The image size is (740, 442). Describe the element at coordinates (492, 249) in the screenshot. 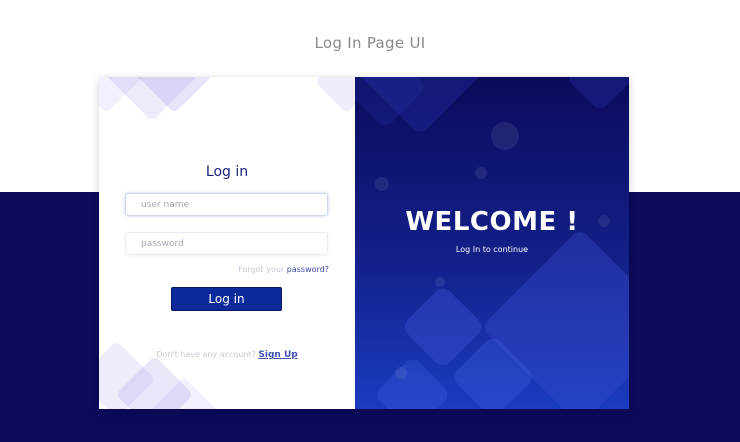

I see `welcome-subtitle: Log In to continue` at that location.